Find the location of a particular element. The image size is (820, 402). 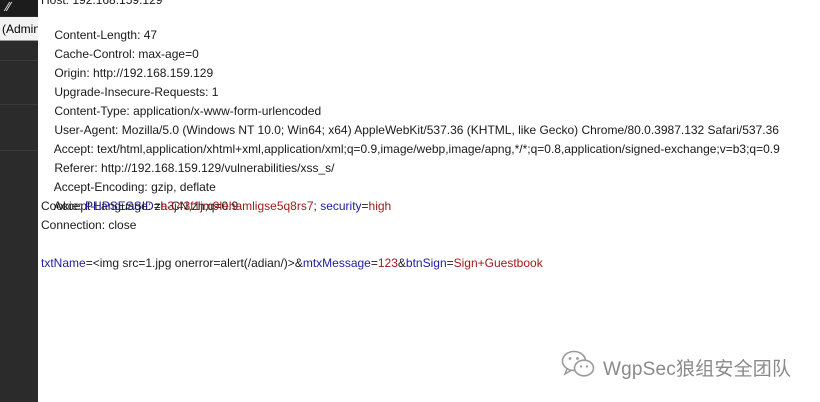

cookie-label: Cookie: is located at coordinates (63, 206).